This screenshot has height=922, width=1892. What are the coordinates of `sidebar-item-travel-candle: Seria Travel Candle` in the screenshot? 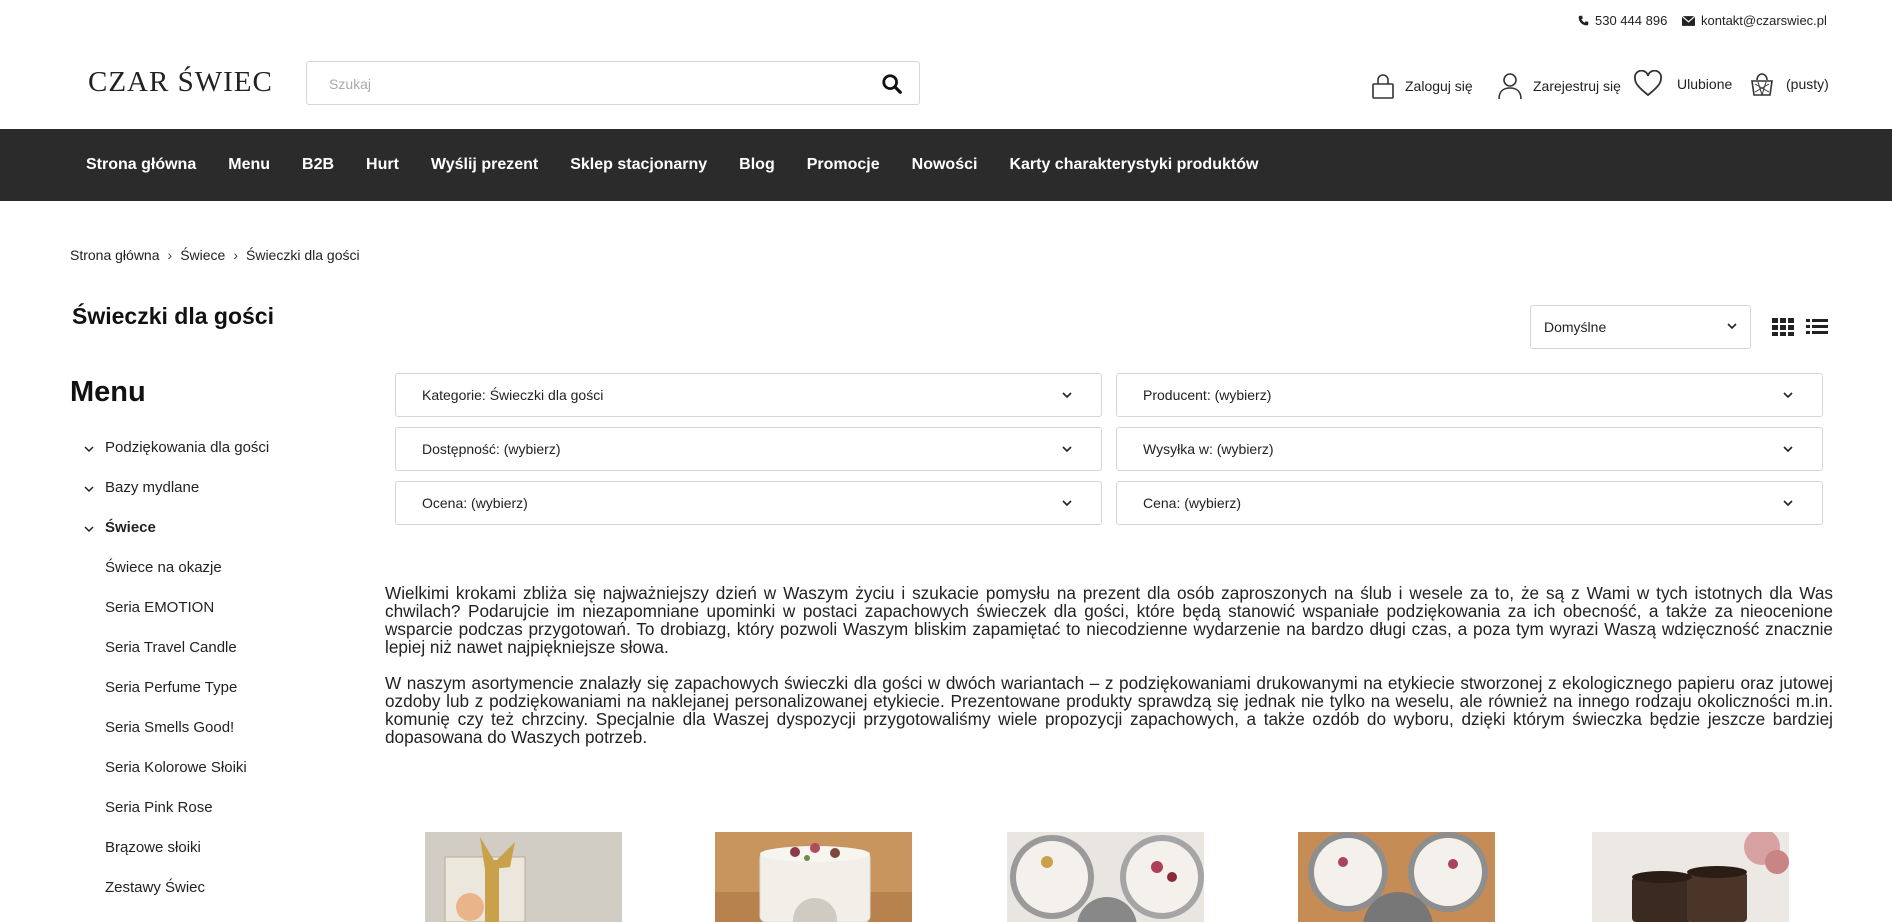 It's located at (171, 647).